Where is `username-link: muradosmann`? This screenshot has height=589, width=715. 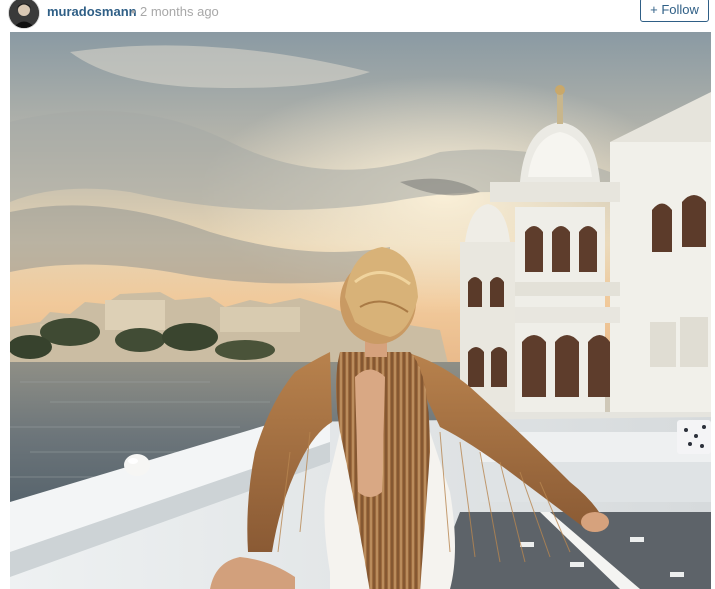 username-link: muradosmann is located at coordinates (92, 11).